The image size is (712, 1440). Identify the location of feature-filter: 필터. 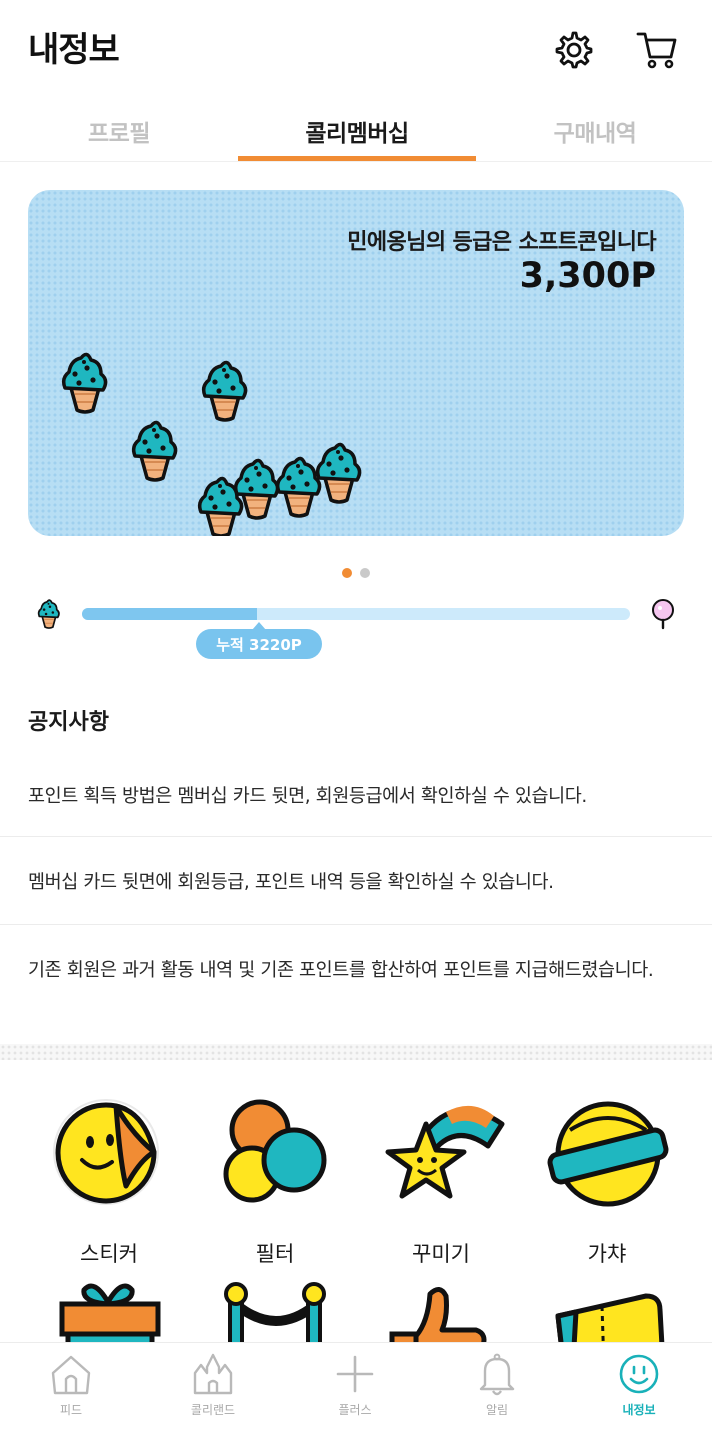
(275, 1179).